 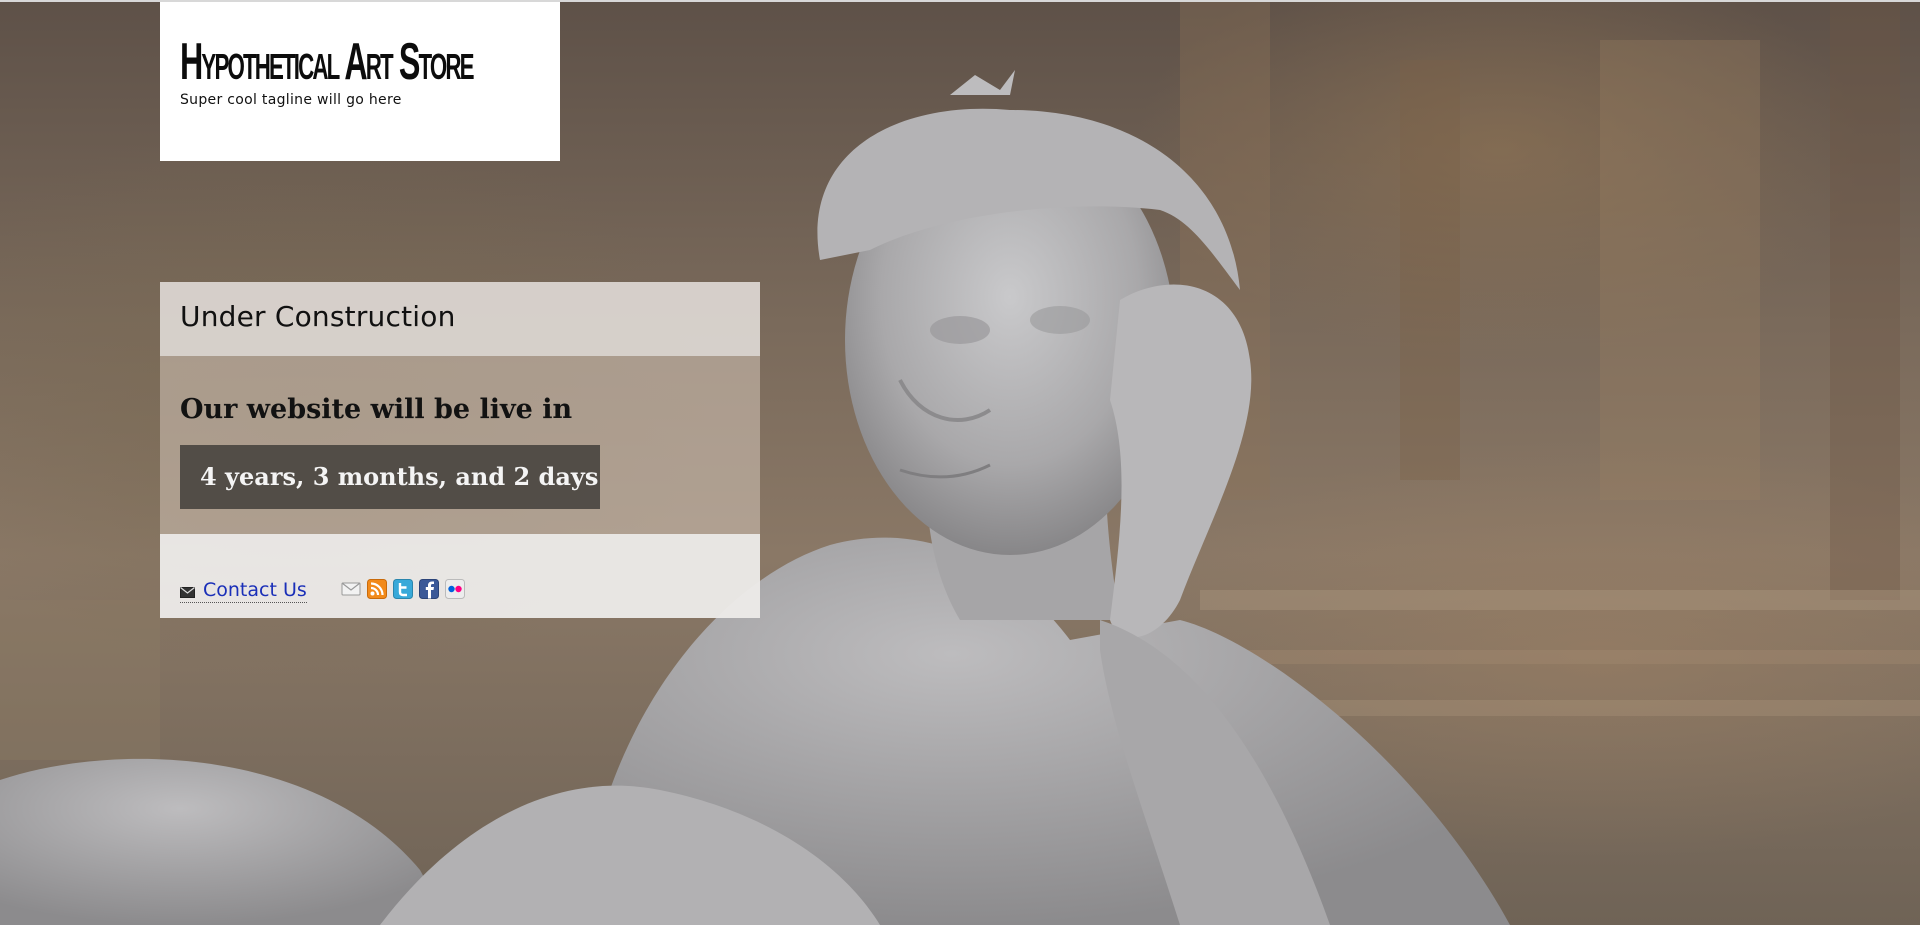 I want to click on rss-icon, so click(x=376, y=589).